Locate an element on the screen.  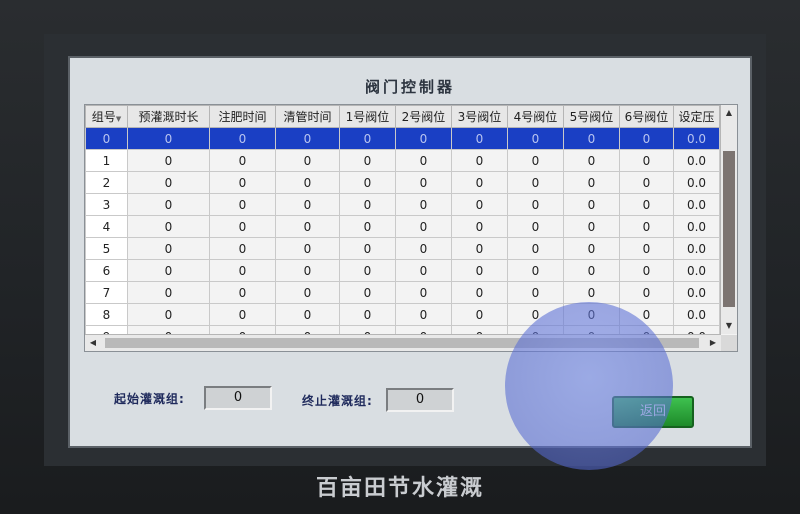
vertical-scroll-thumb is located at coordinates (729, 229).